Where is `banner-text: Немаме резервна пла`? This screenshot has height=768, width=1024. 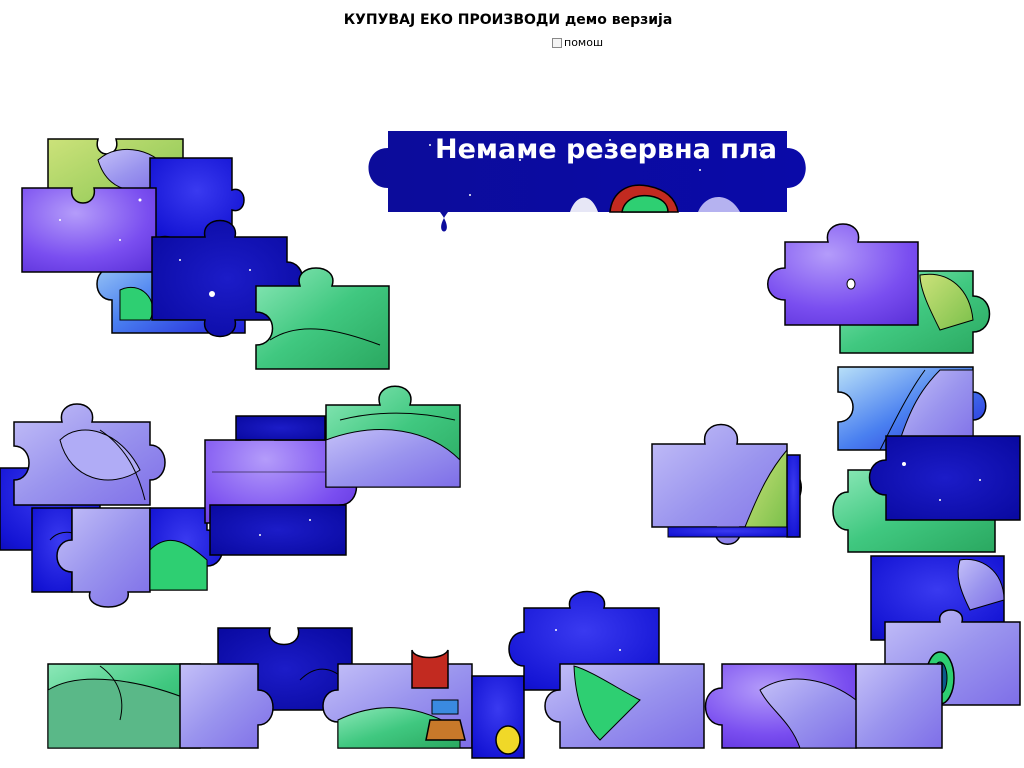 banner-text: Немаме резервна пла is located at coordinates (606, 149).